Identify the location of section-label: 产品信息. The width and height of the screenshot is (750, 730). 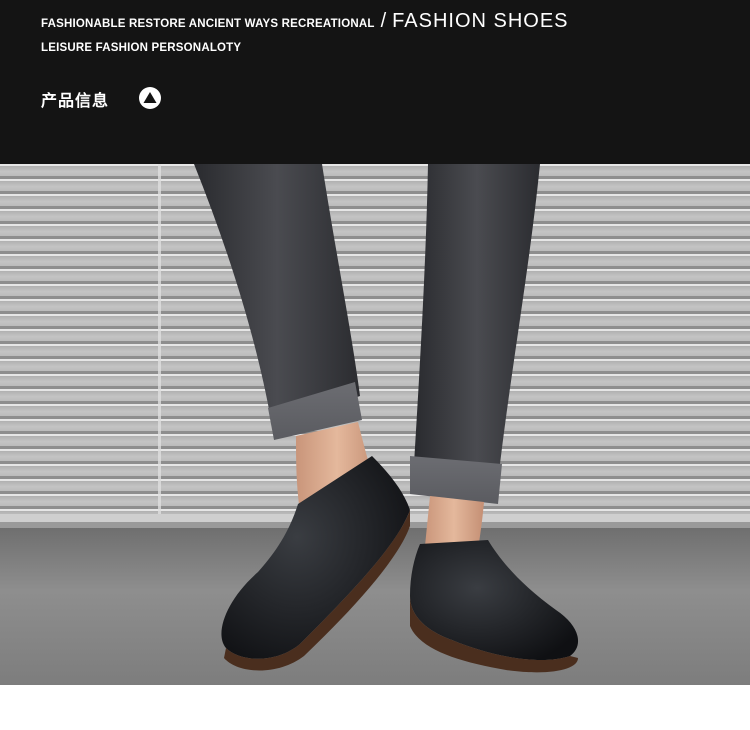
(75, 101).